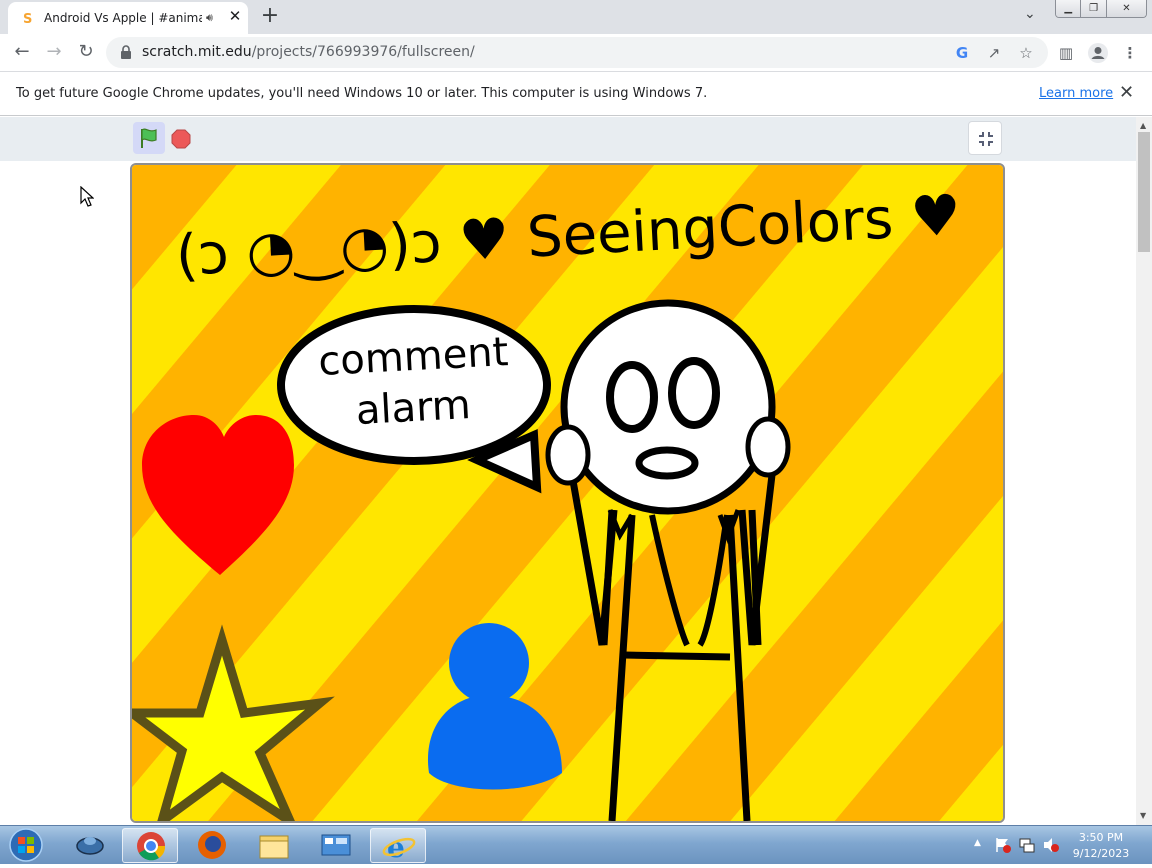  Describe the element at coordinates (209, 18) in the screenshot. I see `audio-playing-icon: 🔊︎` at that location.